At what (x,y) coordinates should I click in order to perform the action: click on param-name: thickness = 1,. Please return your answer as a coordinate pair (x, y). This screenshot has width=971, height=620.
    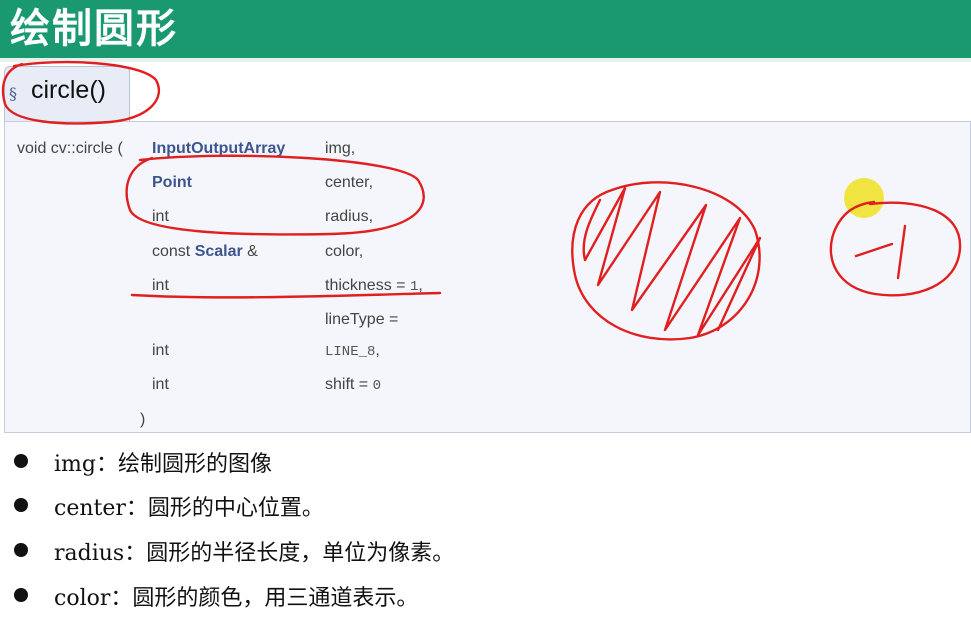
    Looking at the image, I should click on (374, 286).